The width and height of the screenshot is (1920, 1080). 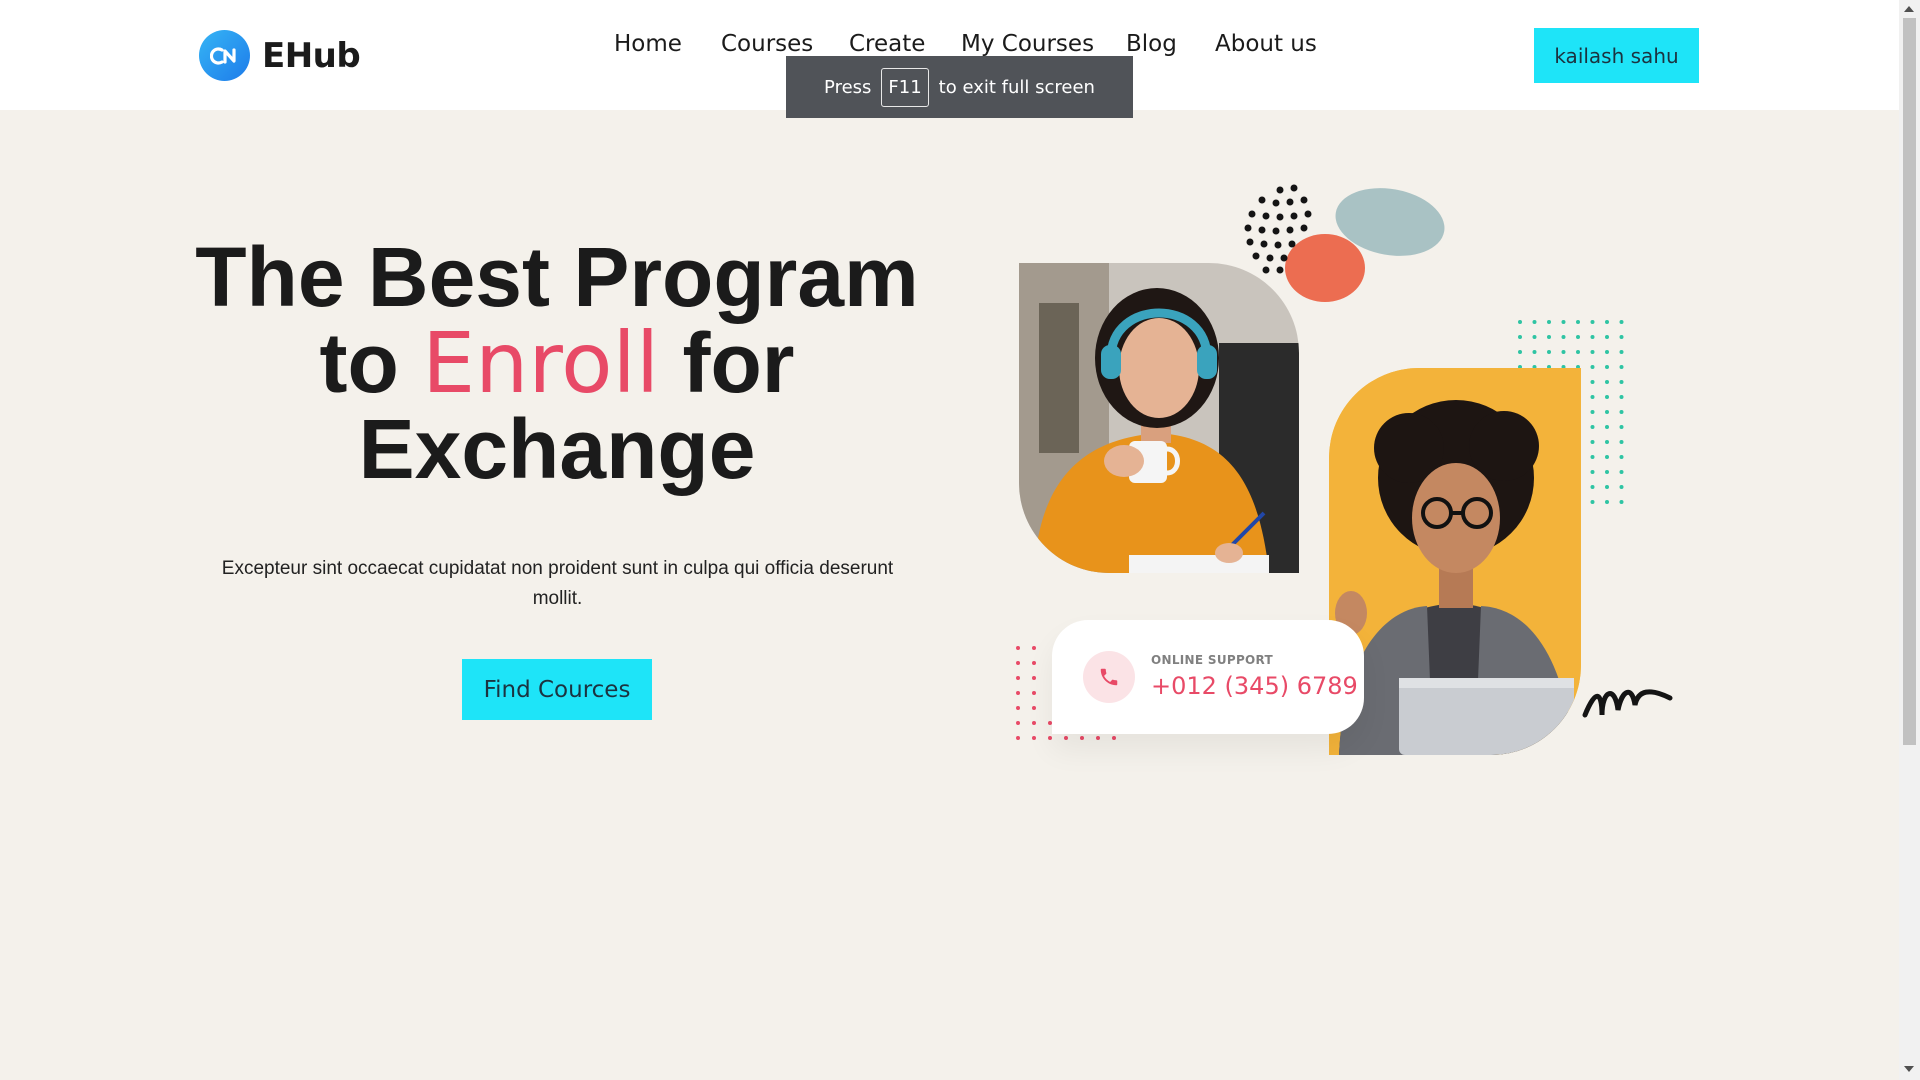 I want to click on nav-home: Home, so click(x=648, y=44).